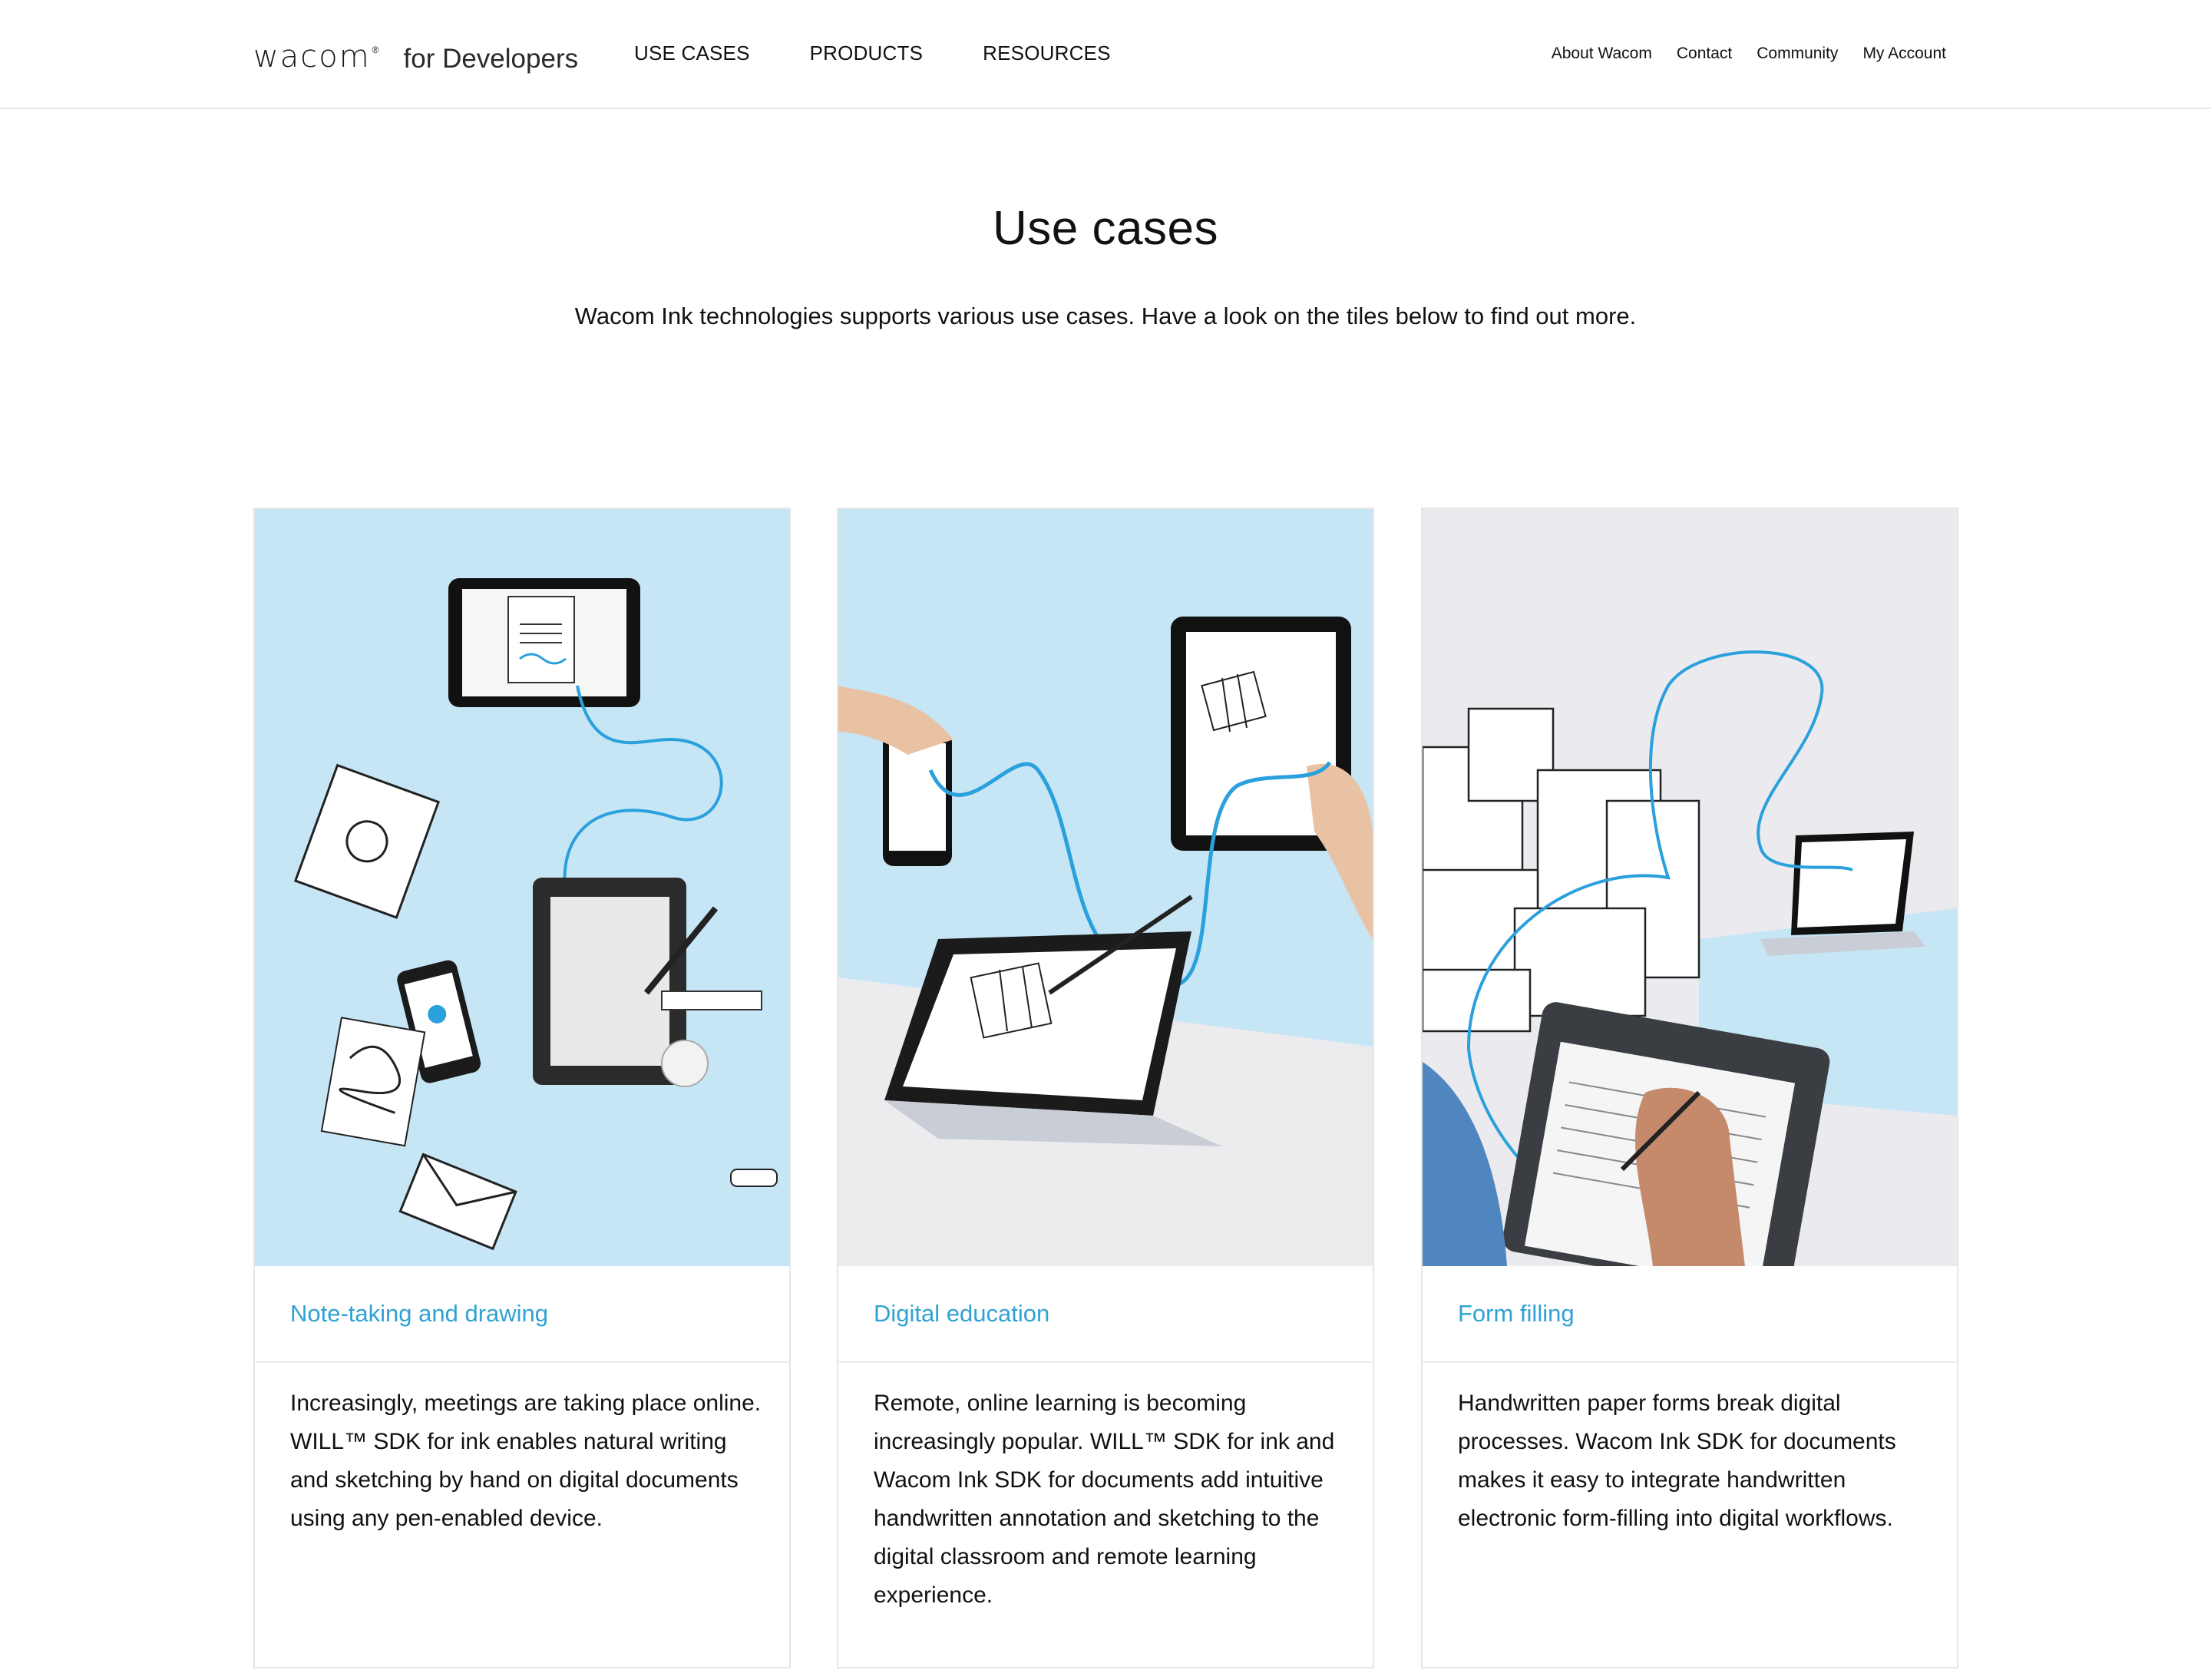 The width and height of the screenshot is (2211, 1680). Describe the element at coordinates (1690, 887) in the screenshot. I see `form-filling-illustration` at that location.